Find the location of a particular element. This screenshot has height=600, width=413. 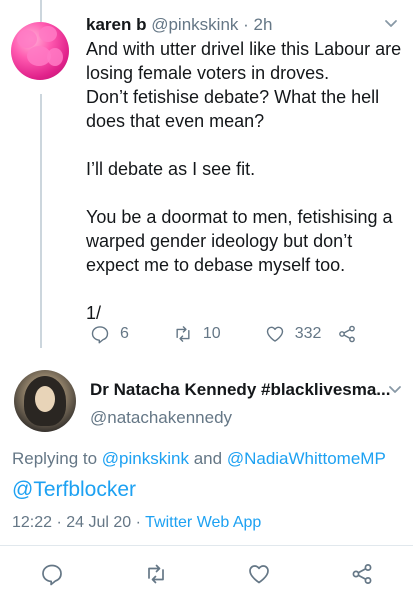

tweet-actions-bar is located at coordinates (206, 576).